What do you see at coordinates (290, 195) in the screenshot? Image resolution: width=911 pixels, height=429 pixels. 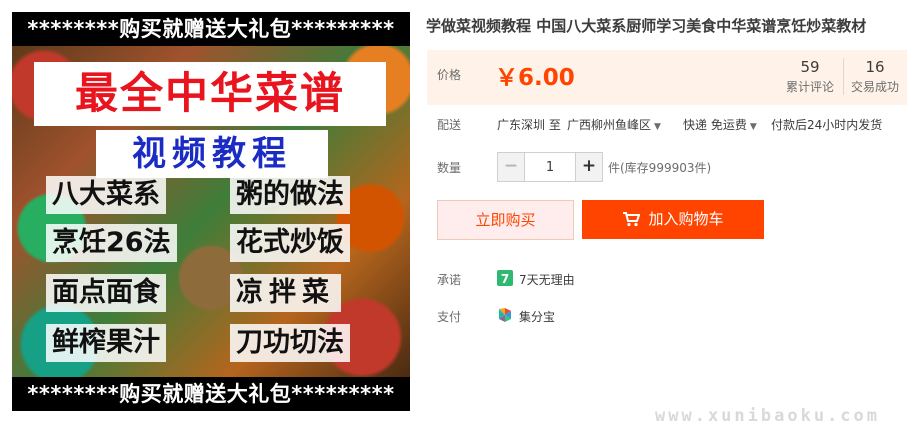 I see `image-topic: 粥的做法` at bounding box center [290, 195].